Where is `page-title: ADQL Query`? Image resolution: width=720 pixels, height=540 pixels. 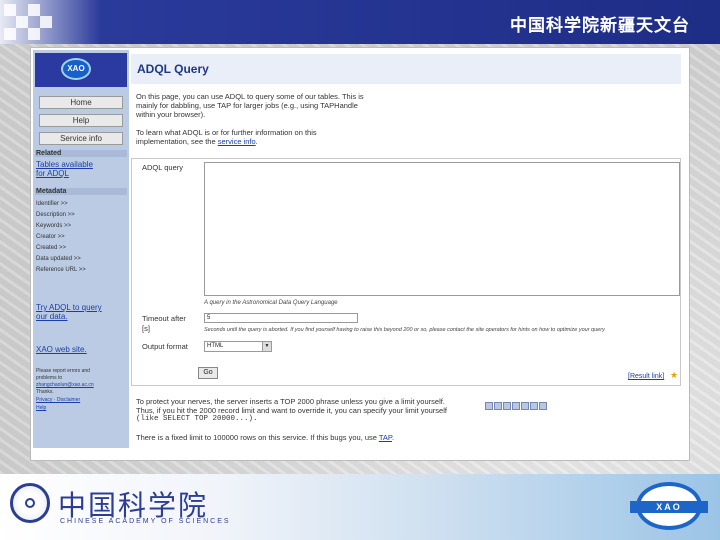
page-title: ADQL Query is located at coordinates (173, 69).